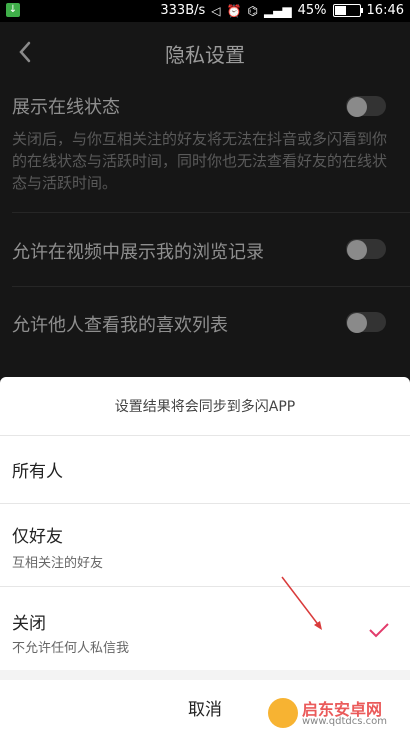  What do you see at coordinates (252, 10) in the screenshot?
I see `wifi-icon: ⌬` at bounding box center [252, 10].